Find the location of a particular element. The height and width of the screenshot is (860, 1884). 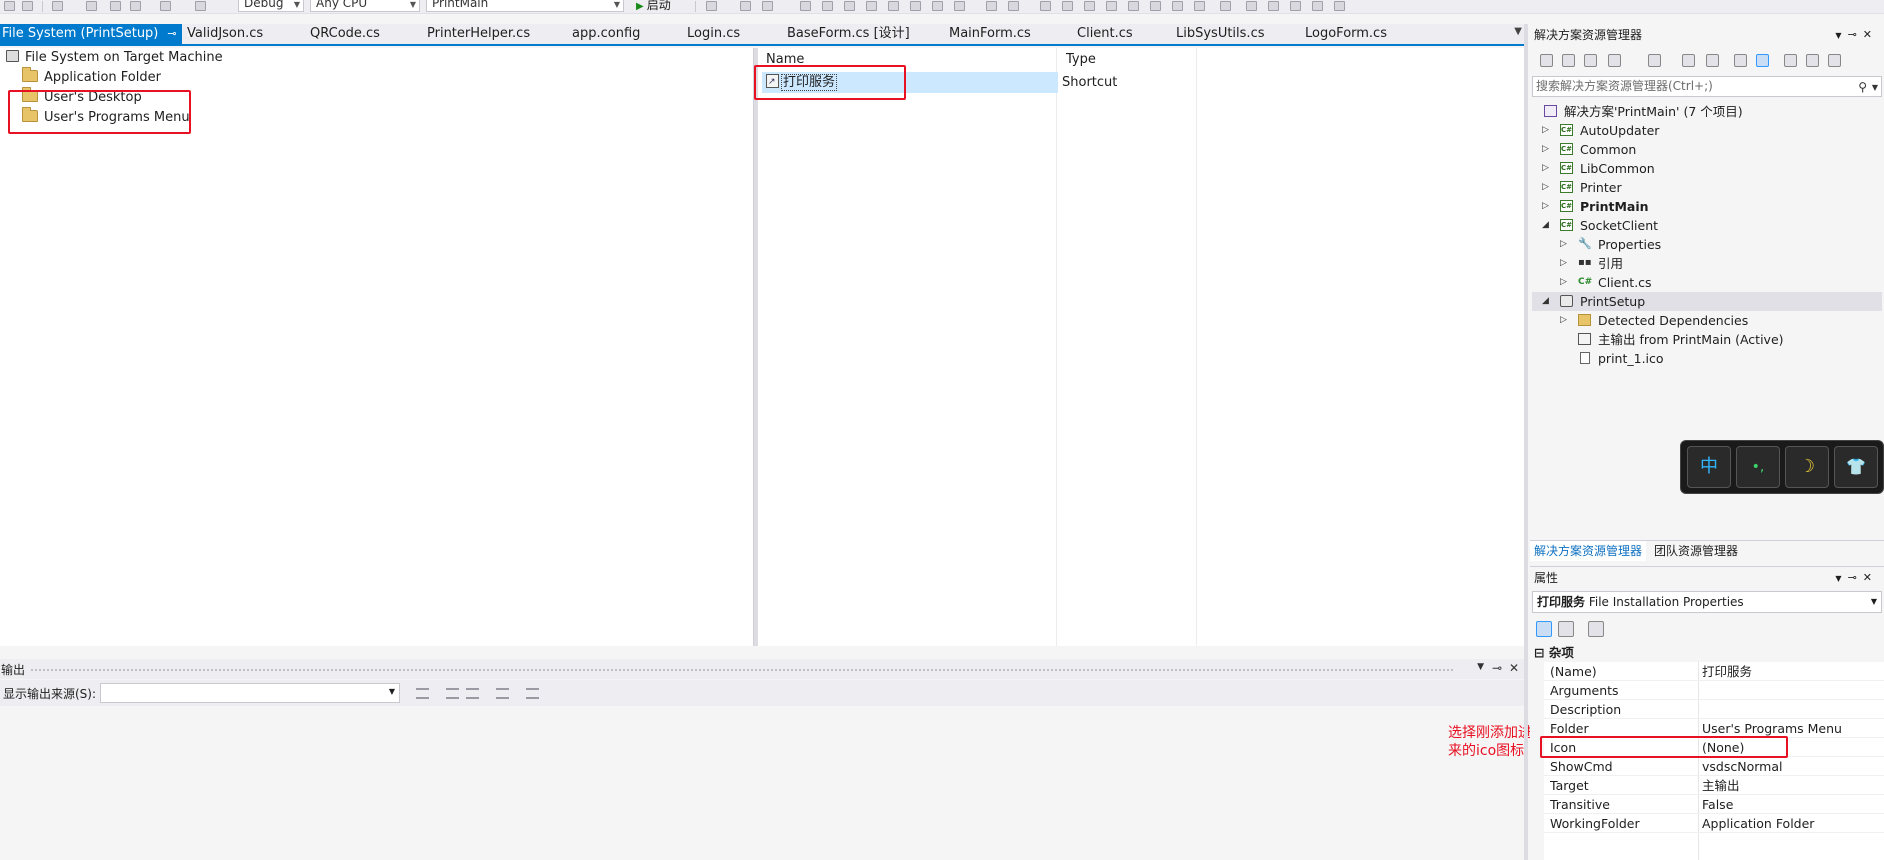

tab-file-system-printsetup: File System (PrintSetup) ⊸ ✕ is located at coordinates (97, 34).